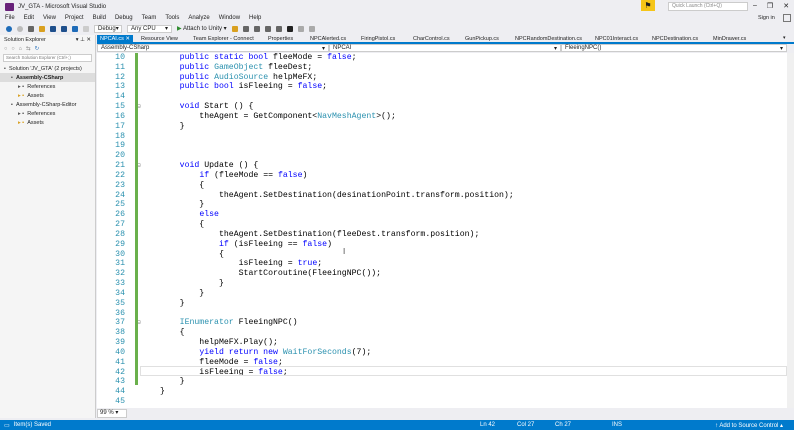  I want to click on code-line: 17 }, so click(442, 127).